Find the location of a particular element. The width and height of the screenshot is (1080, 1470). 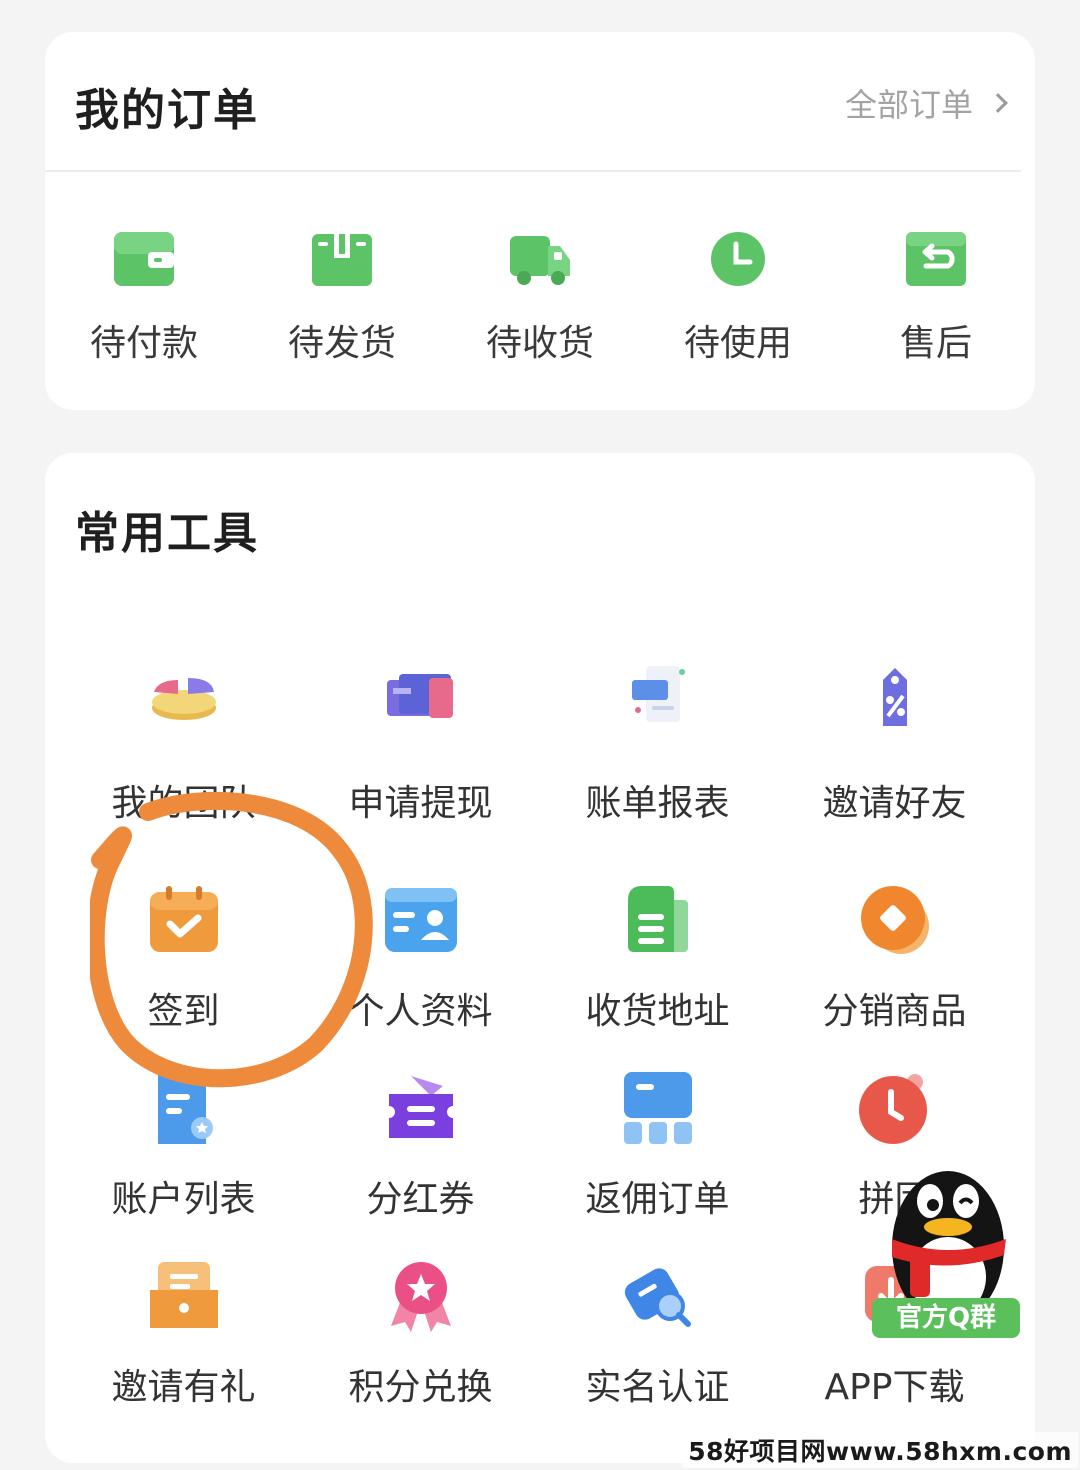

order-status-pending-payment: 待付款 is located at coordinates (144, 298).